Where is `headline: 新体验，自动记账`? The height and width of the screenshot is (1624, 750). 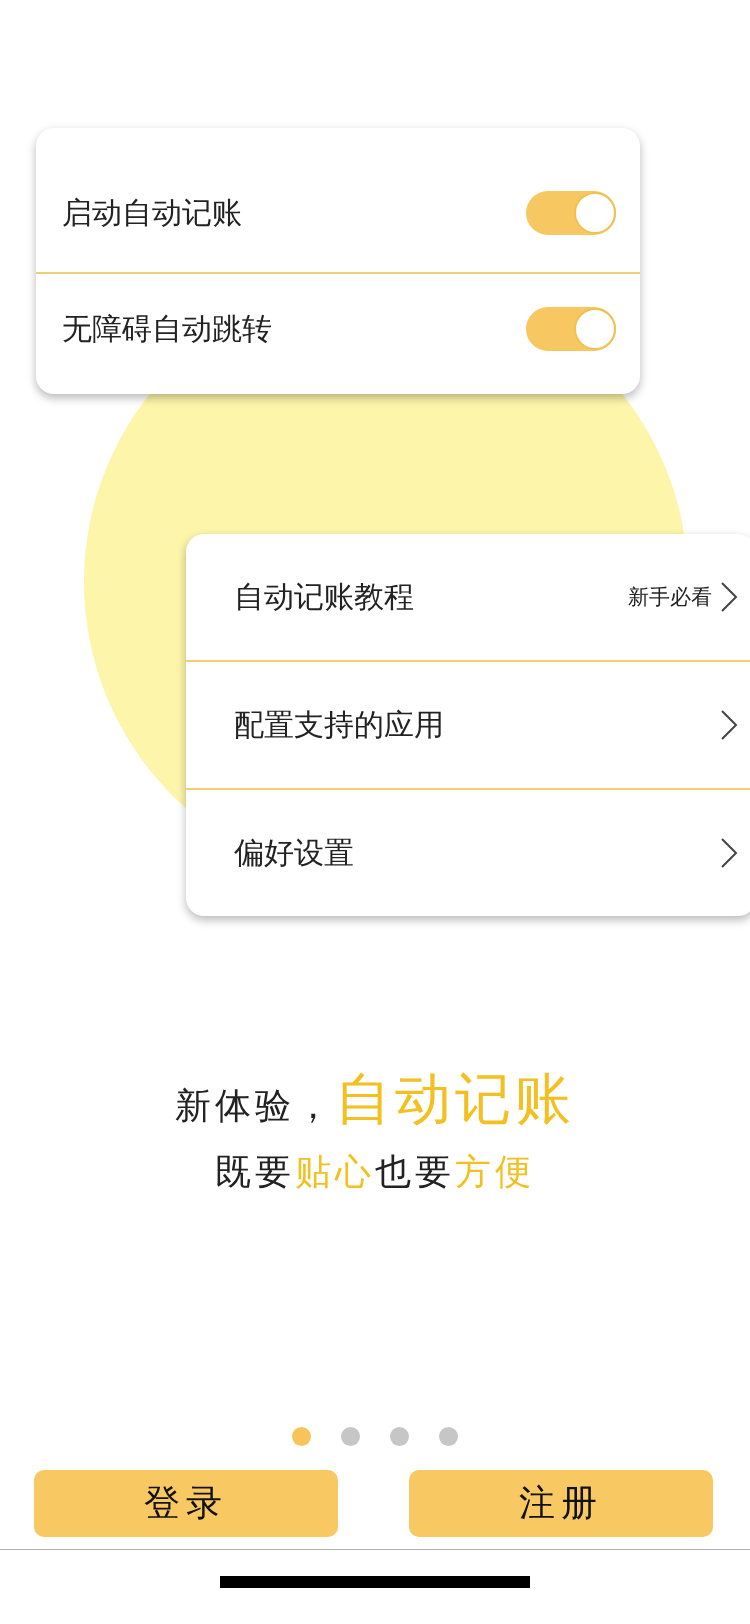 headline: 新体验，自动记账 is located at coordinates (375, 1099).